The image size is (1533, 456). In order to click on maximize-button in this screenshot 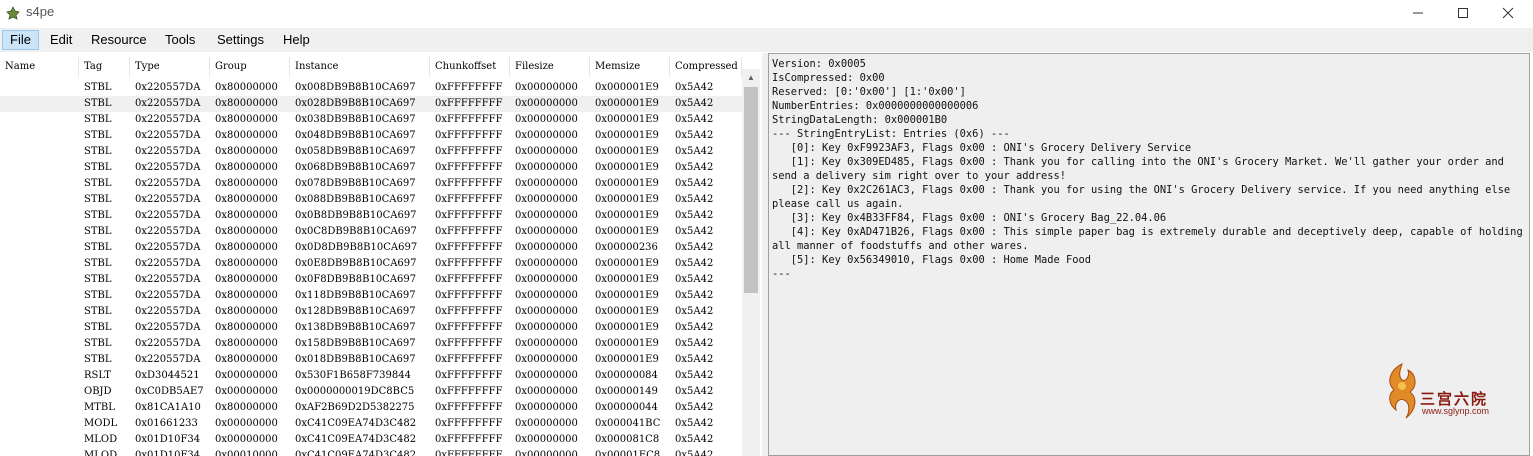, I will do `click(1463, 13)`.